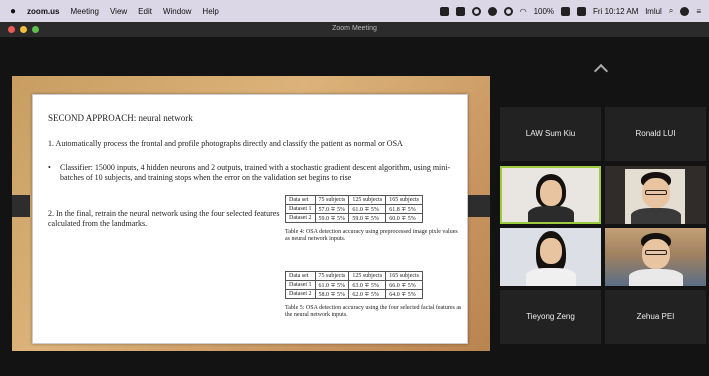 Image resolution: width=709 pixels, height=376 pixels. I want to click on slide-title: SECOND APPROACH: neural network, so click(120, 118).